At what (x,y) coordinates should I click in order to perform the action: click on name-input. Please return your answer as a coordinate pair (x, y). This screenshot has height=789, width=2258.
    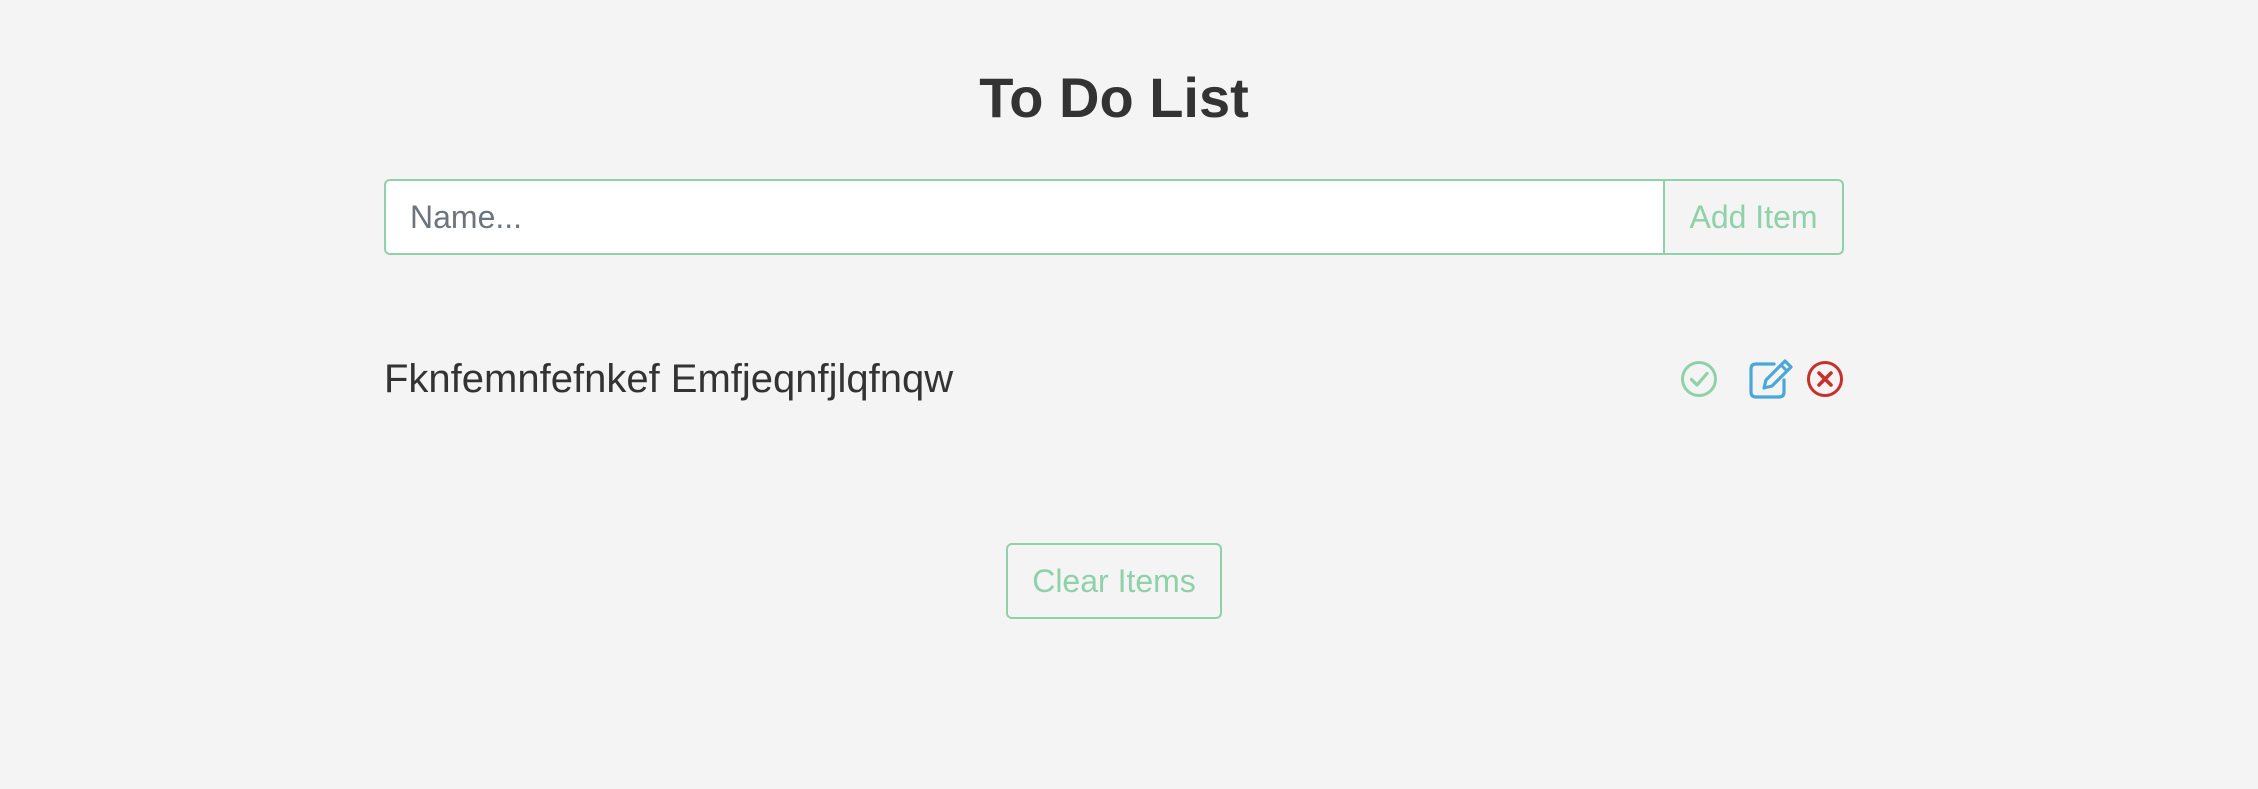
    Looking at the image, I should click on (1023, 217).